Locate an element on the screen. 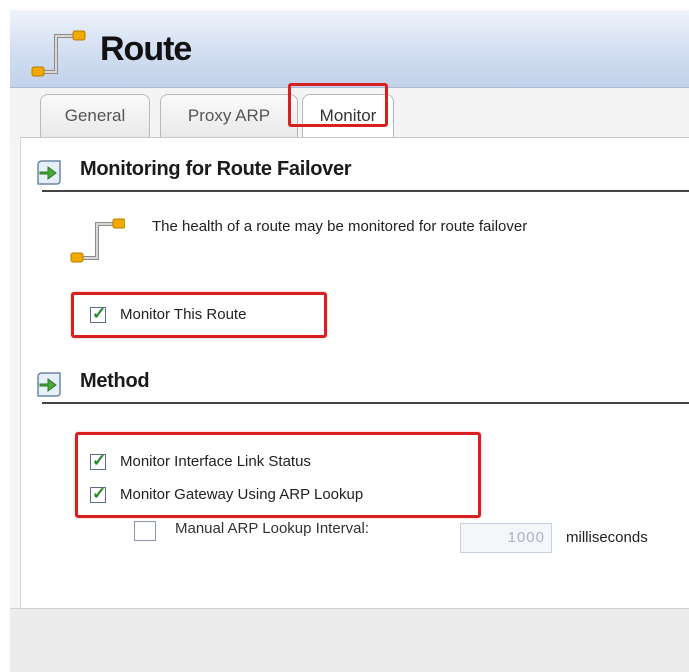  tab-proxy-arp: Proxy ARP is located at coordinates (229, 116).